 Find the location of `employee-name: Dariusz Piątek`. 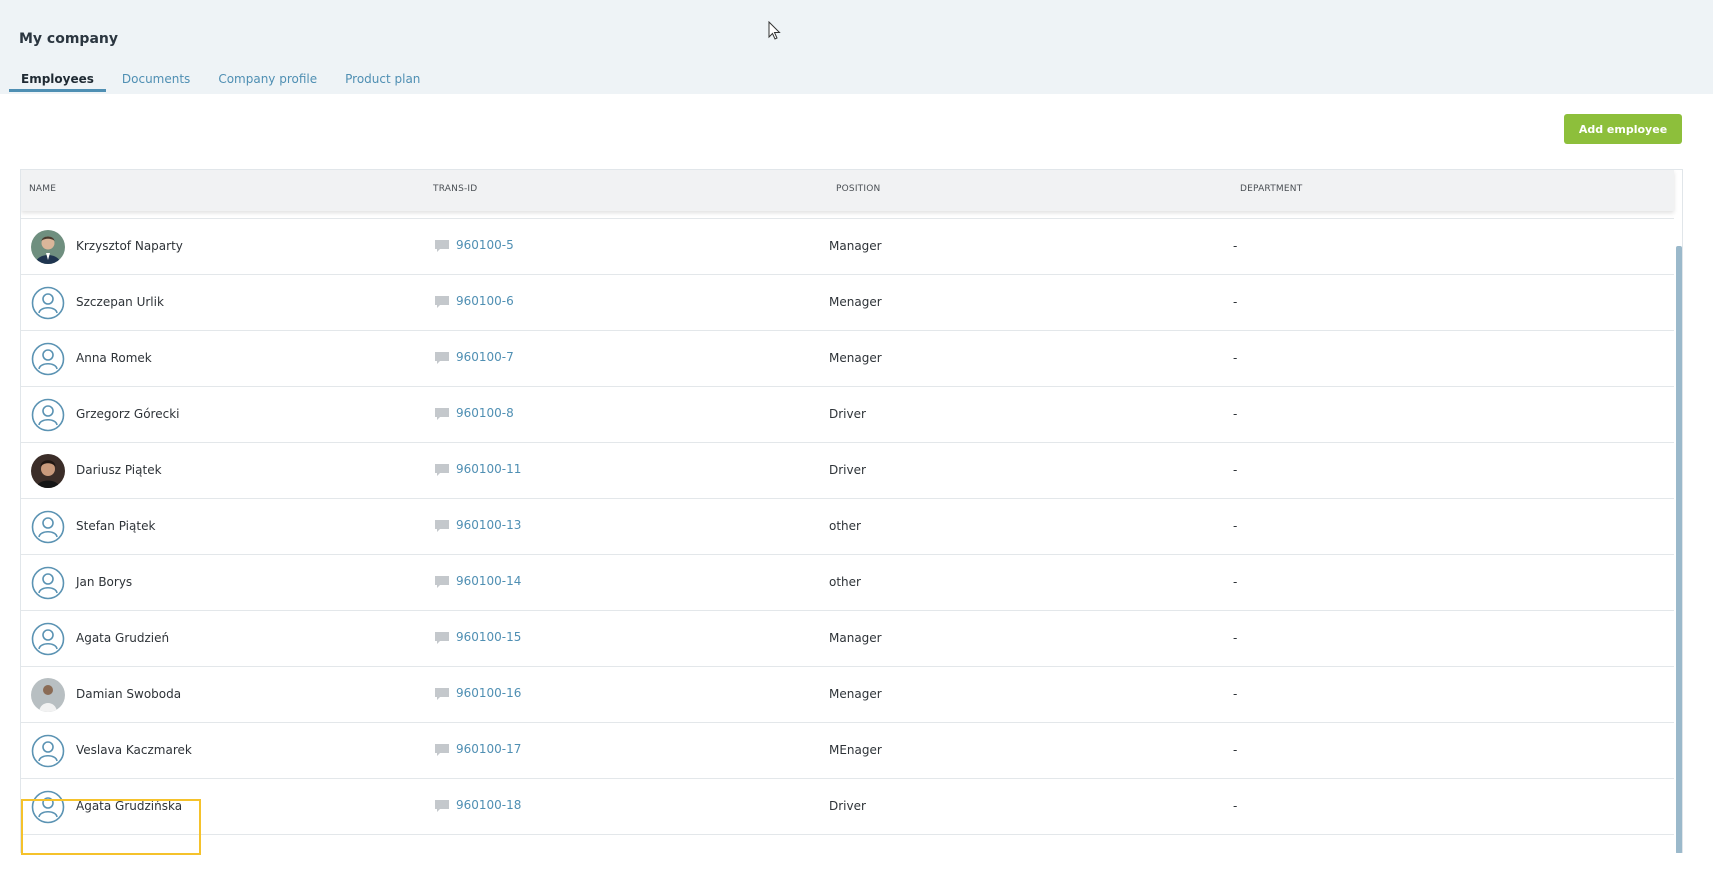

employee-name: Dariusz Piątek is located at coordinates (119, 470).